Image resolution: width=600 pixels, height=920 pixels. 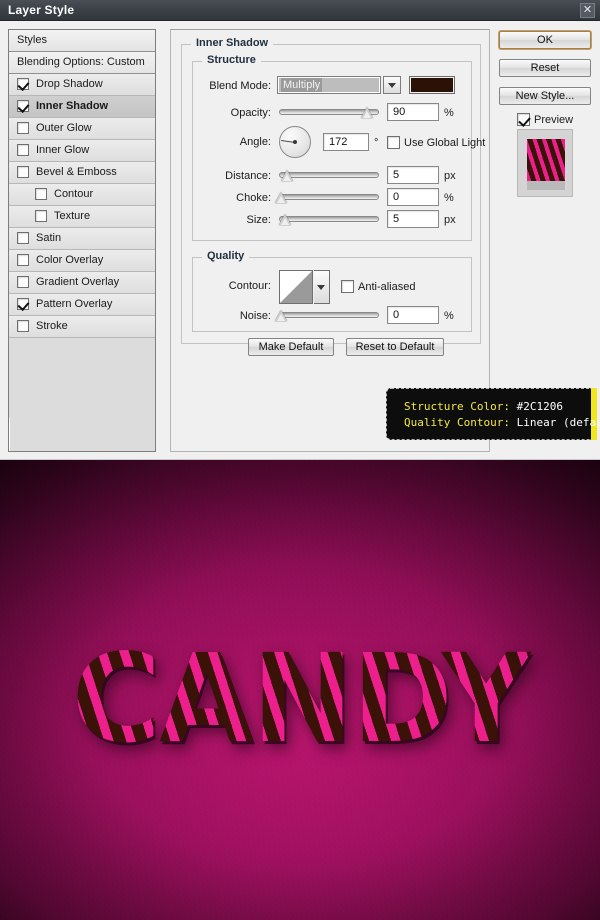 I want to click on use-global-light-box, so click(x=393, y=142).